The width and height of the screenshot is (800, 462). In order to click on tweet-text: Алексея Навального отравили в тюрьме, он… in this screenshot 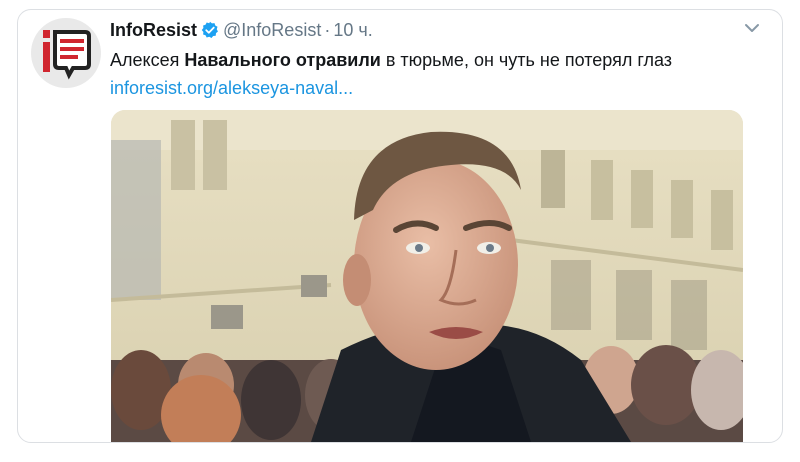, I will do `click(436, 60)`.